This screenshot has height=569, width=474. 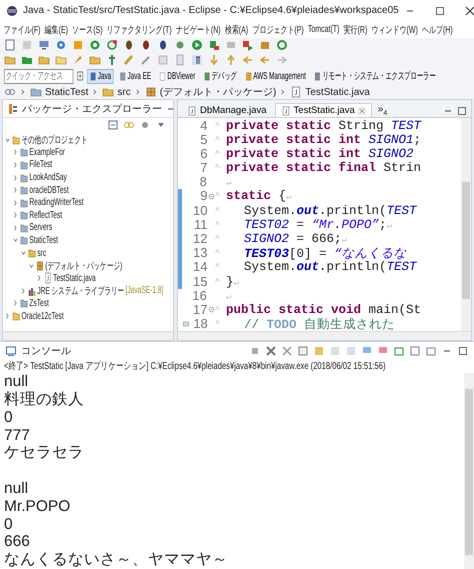 I want to click on code-line: }↵, so click(x=232, y=281).